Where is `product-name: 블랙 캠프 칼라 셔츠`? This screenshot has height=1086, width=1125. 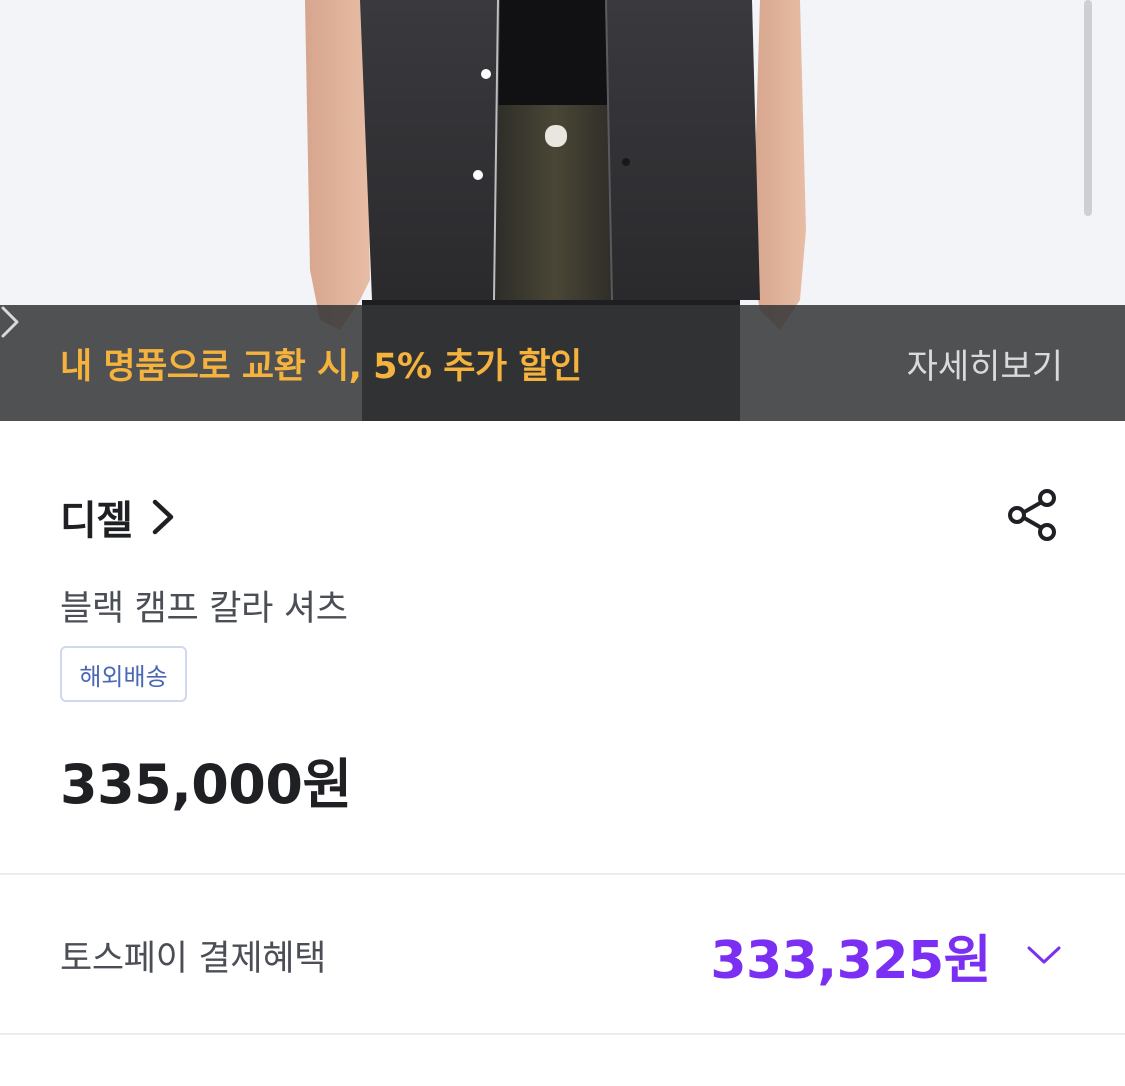
product-name: 블랙 캠프 칼라 셔츠 is located at coordinates (204, 609).